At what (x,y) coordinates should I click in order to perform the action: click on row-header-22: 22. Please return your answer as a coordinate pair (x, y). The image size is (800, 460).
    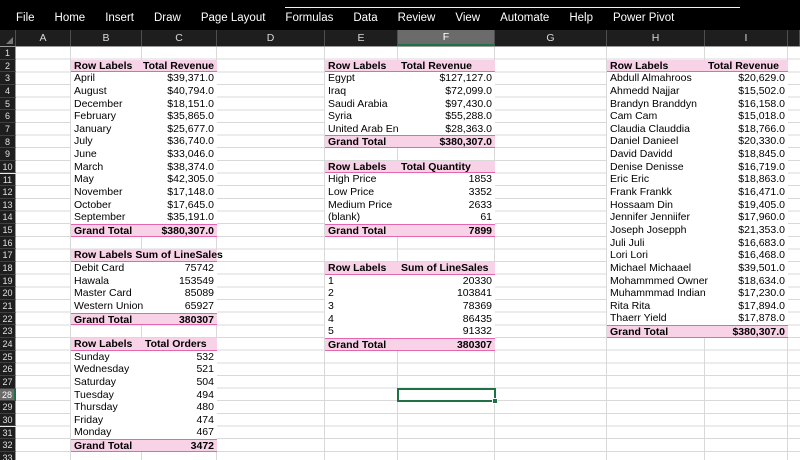
    Looking at the image, I should click on (8, 319).